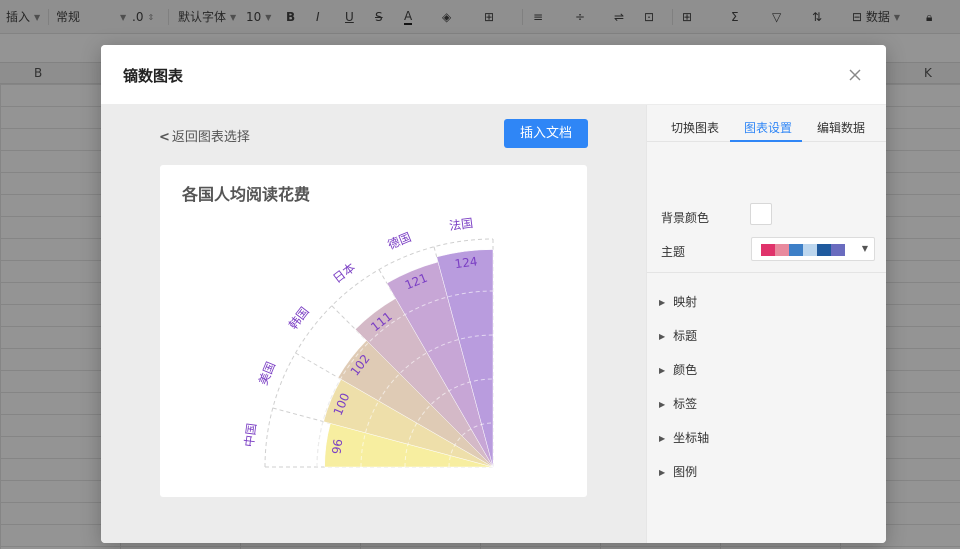 Image resolution: width=960 pixels, height=549 pixels. I want to click on dialog-header: 镝数图表, so click(493, 75).